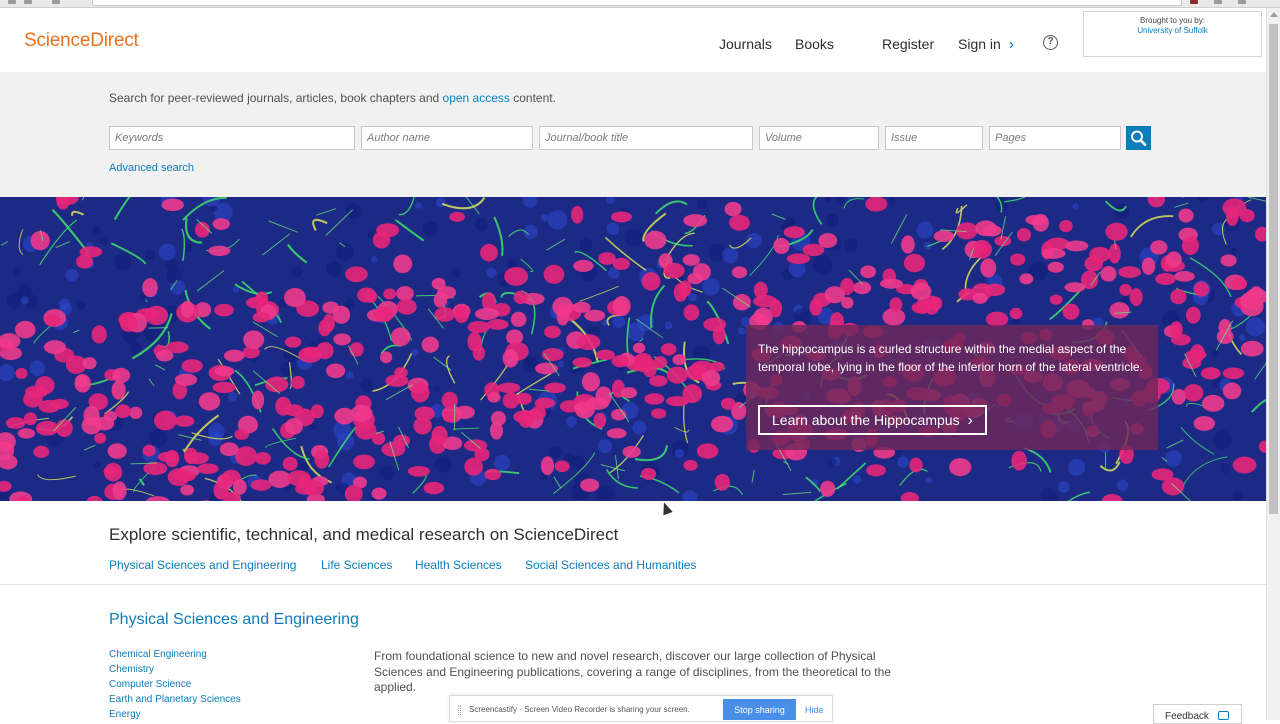 The width and height of the screenshot is (1280, 724). What do you see at coordinates (532, 98) in the screenshot?
I see `search-intro-suffix: content.` at bounding box center [532, 98].